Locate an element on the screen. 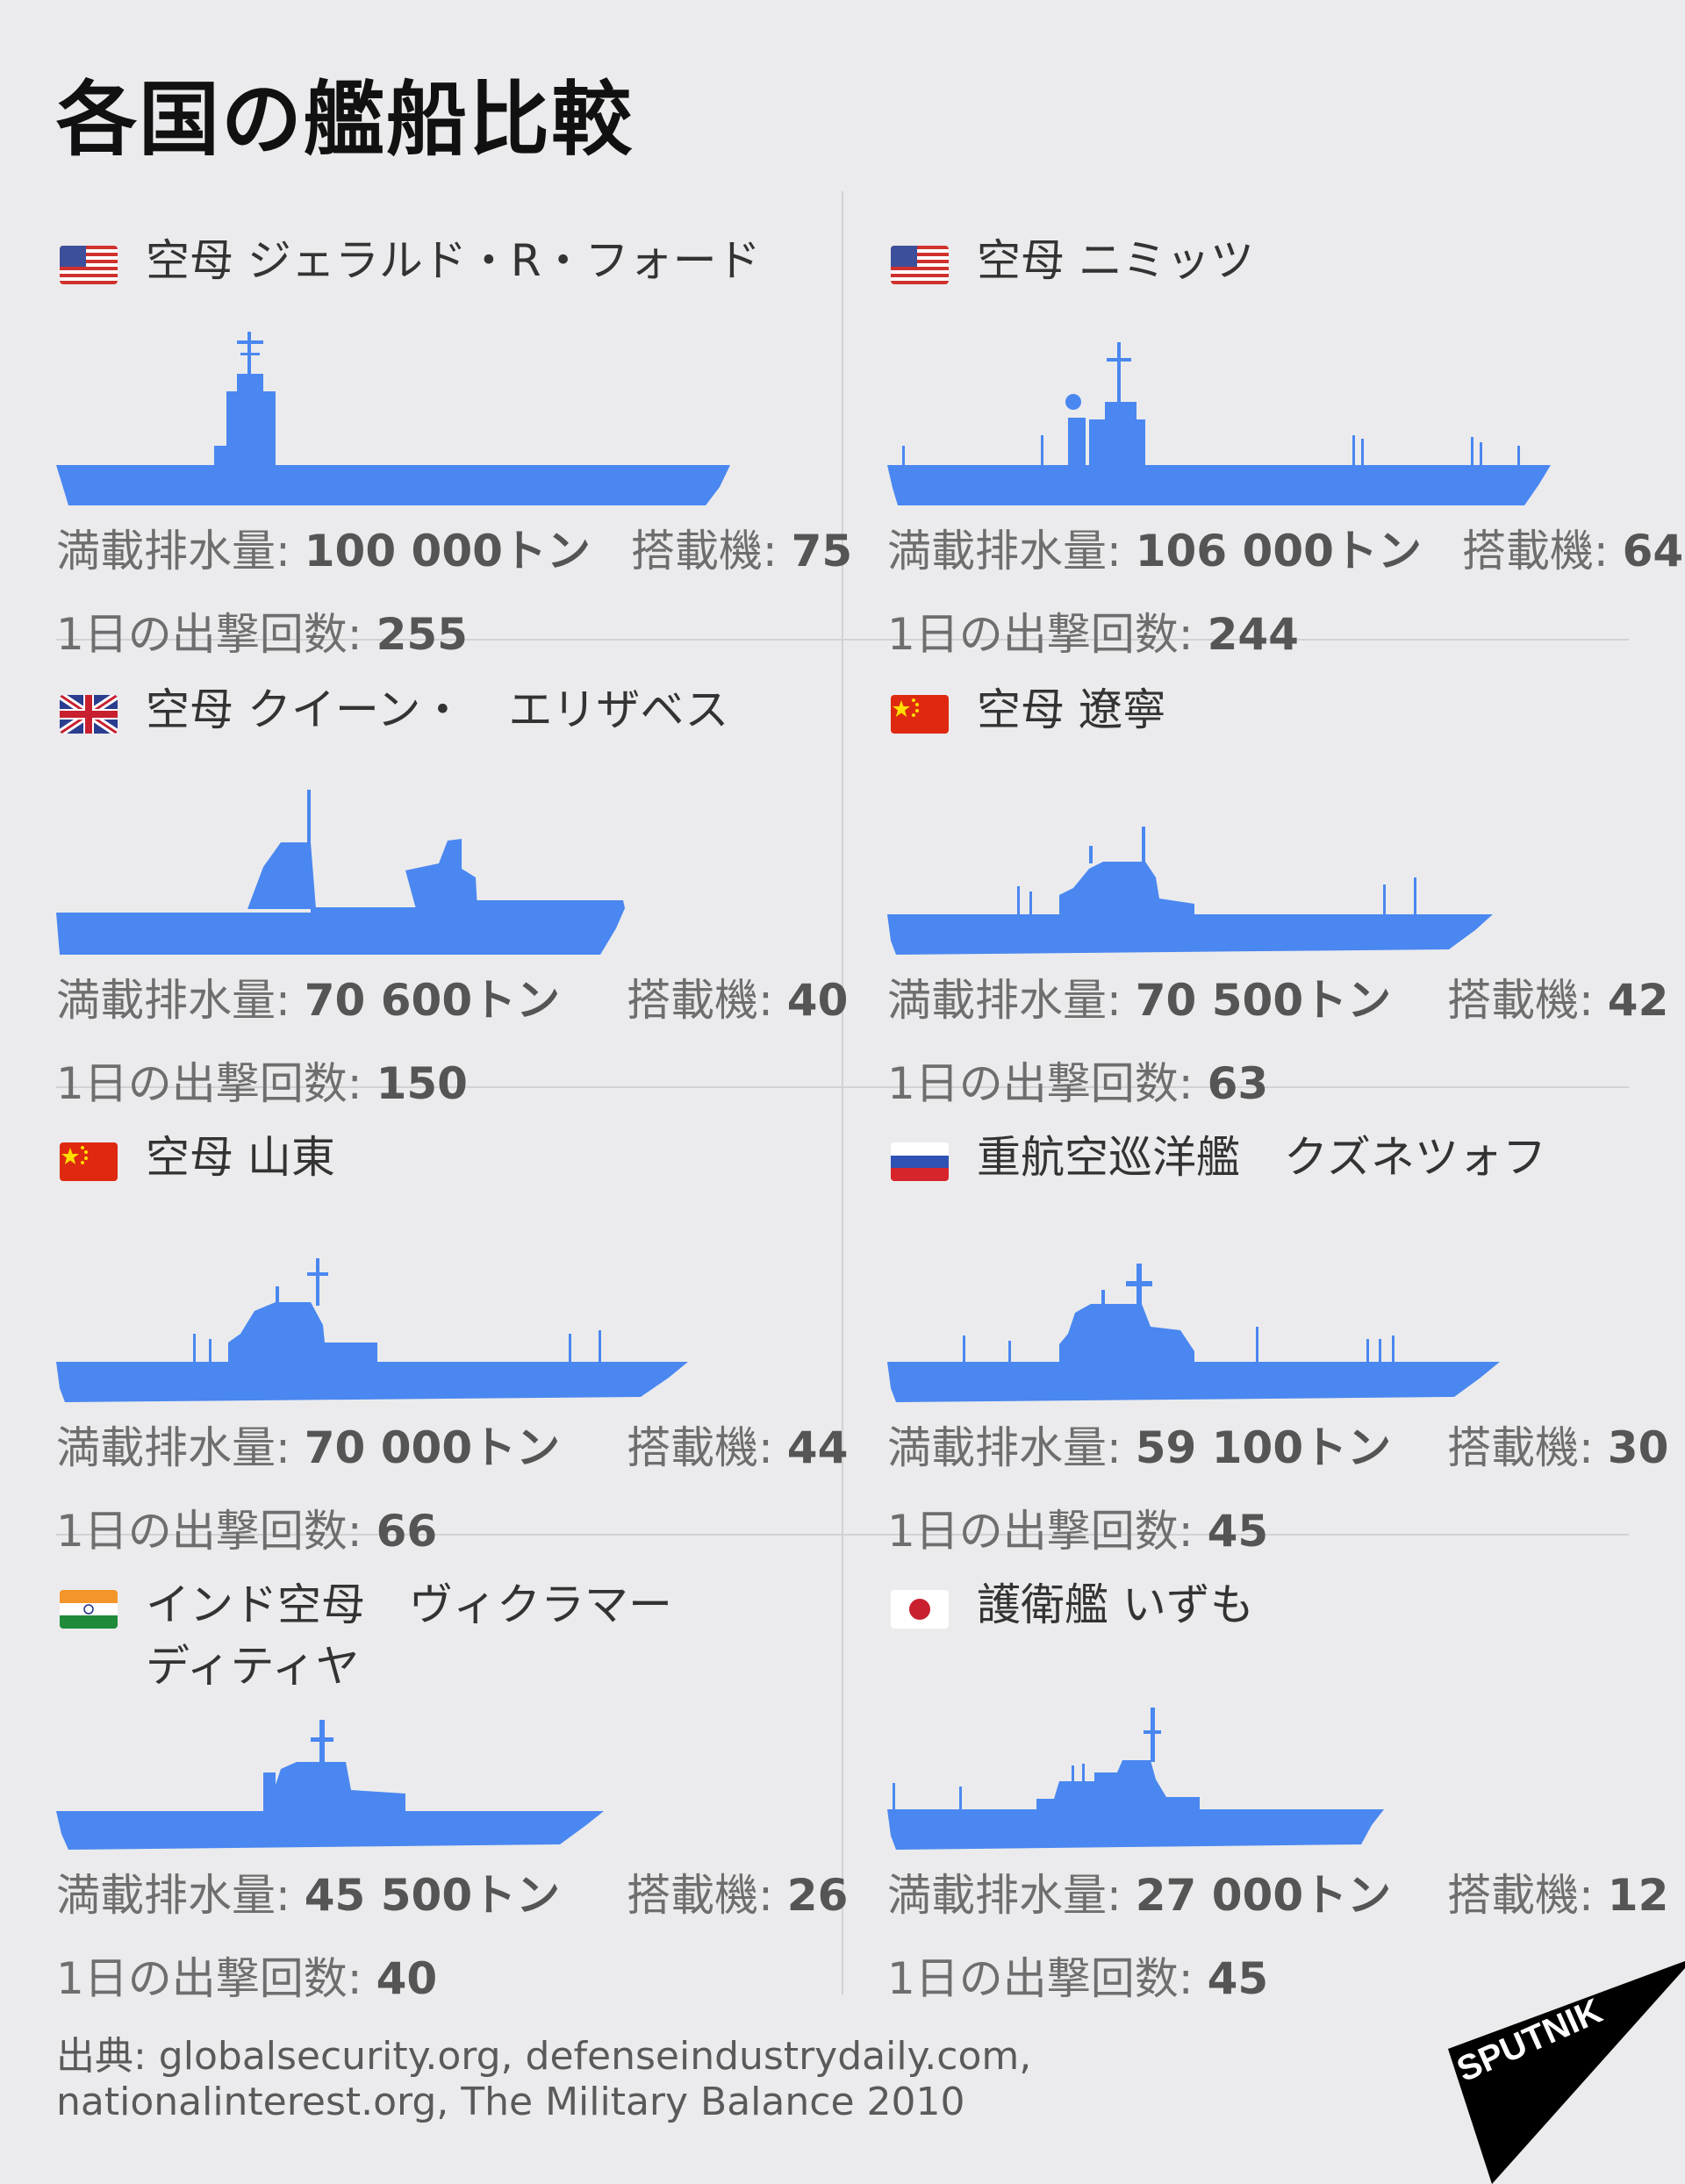  stats-line-1: 満載排水量: 45 500トン 搭載機: 26 is located at coordinates (452, 1891).